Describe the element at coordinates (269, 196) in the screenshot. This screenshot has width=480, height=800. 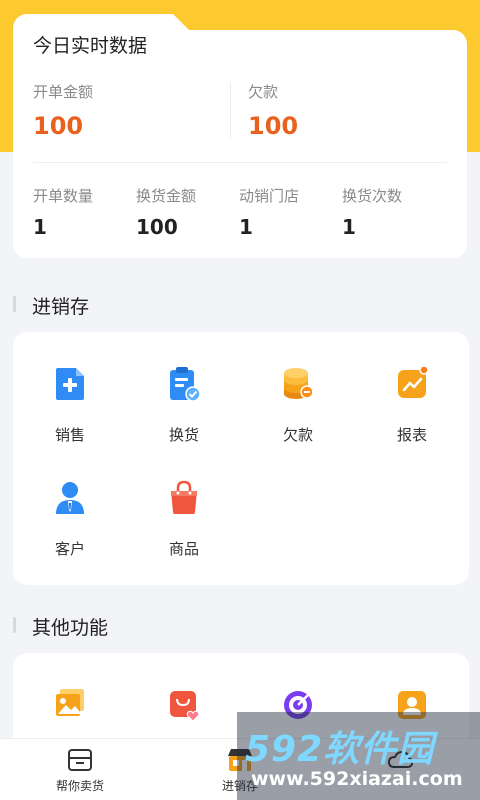
I see `active-stores-label: 动销门店` at that location.